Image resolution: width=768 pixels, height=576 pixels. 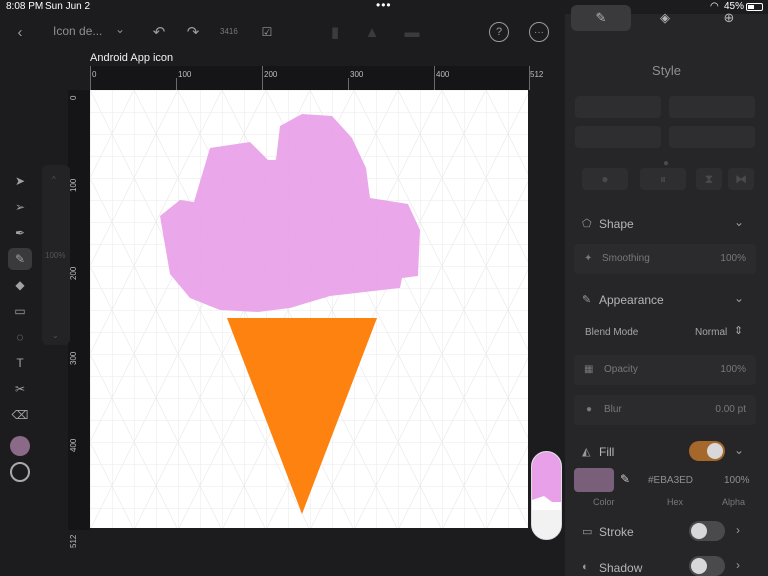 I want to click on toolbar-value-hint: 3416, so click(x=229, y=31).